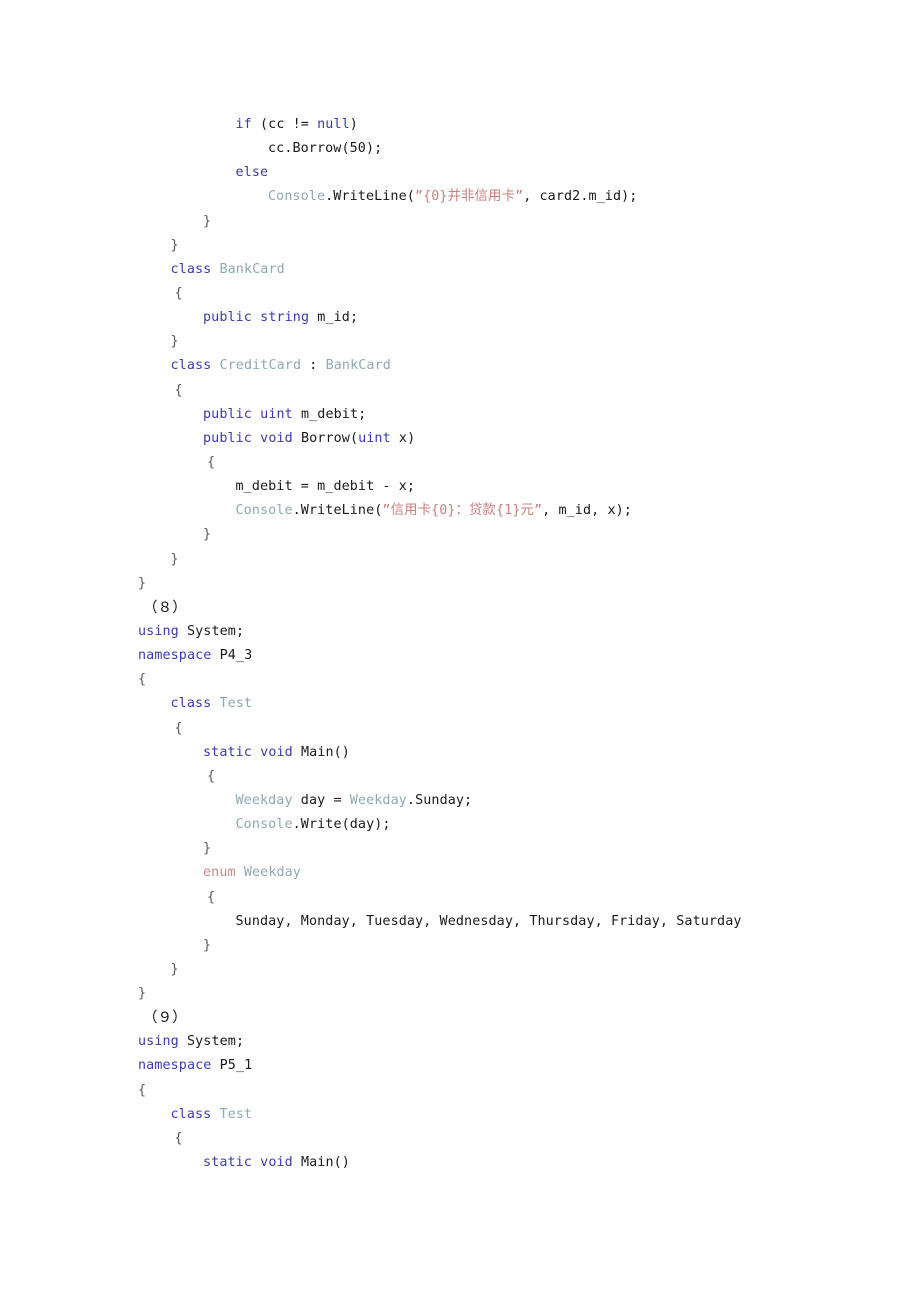 The image size is (920, 1302). What do you see at coordinates (460, 753) in the screenshot?
I see `code-line: static void Main()` at bounding box center [460, 753].